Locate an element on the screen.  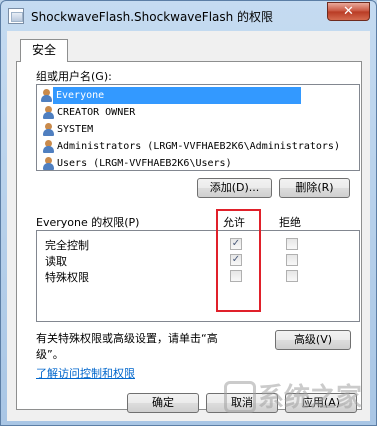
list-item-label: SYSTEM is located at coordinates (75, 129).